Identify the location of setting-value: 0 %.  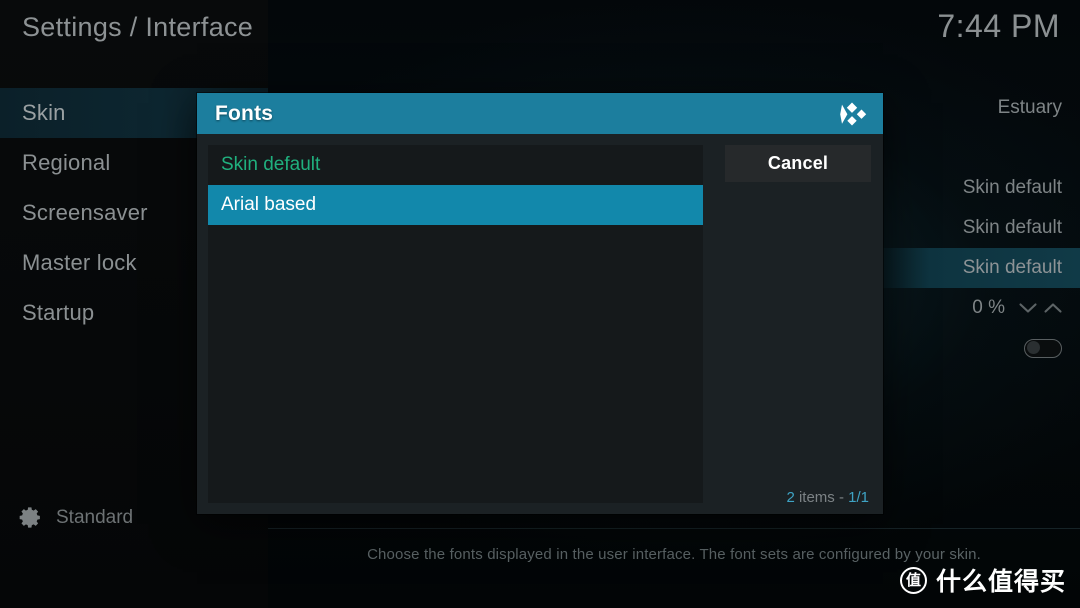
(988, 307).